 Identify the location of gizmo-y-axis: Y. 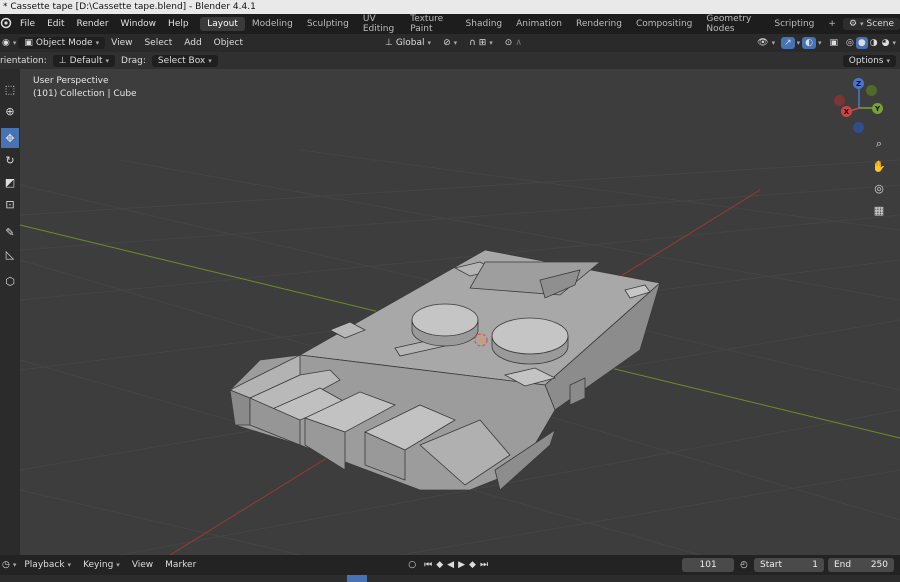
(877, 108).